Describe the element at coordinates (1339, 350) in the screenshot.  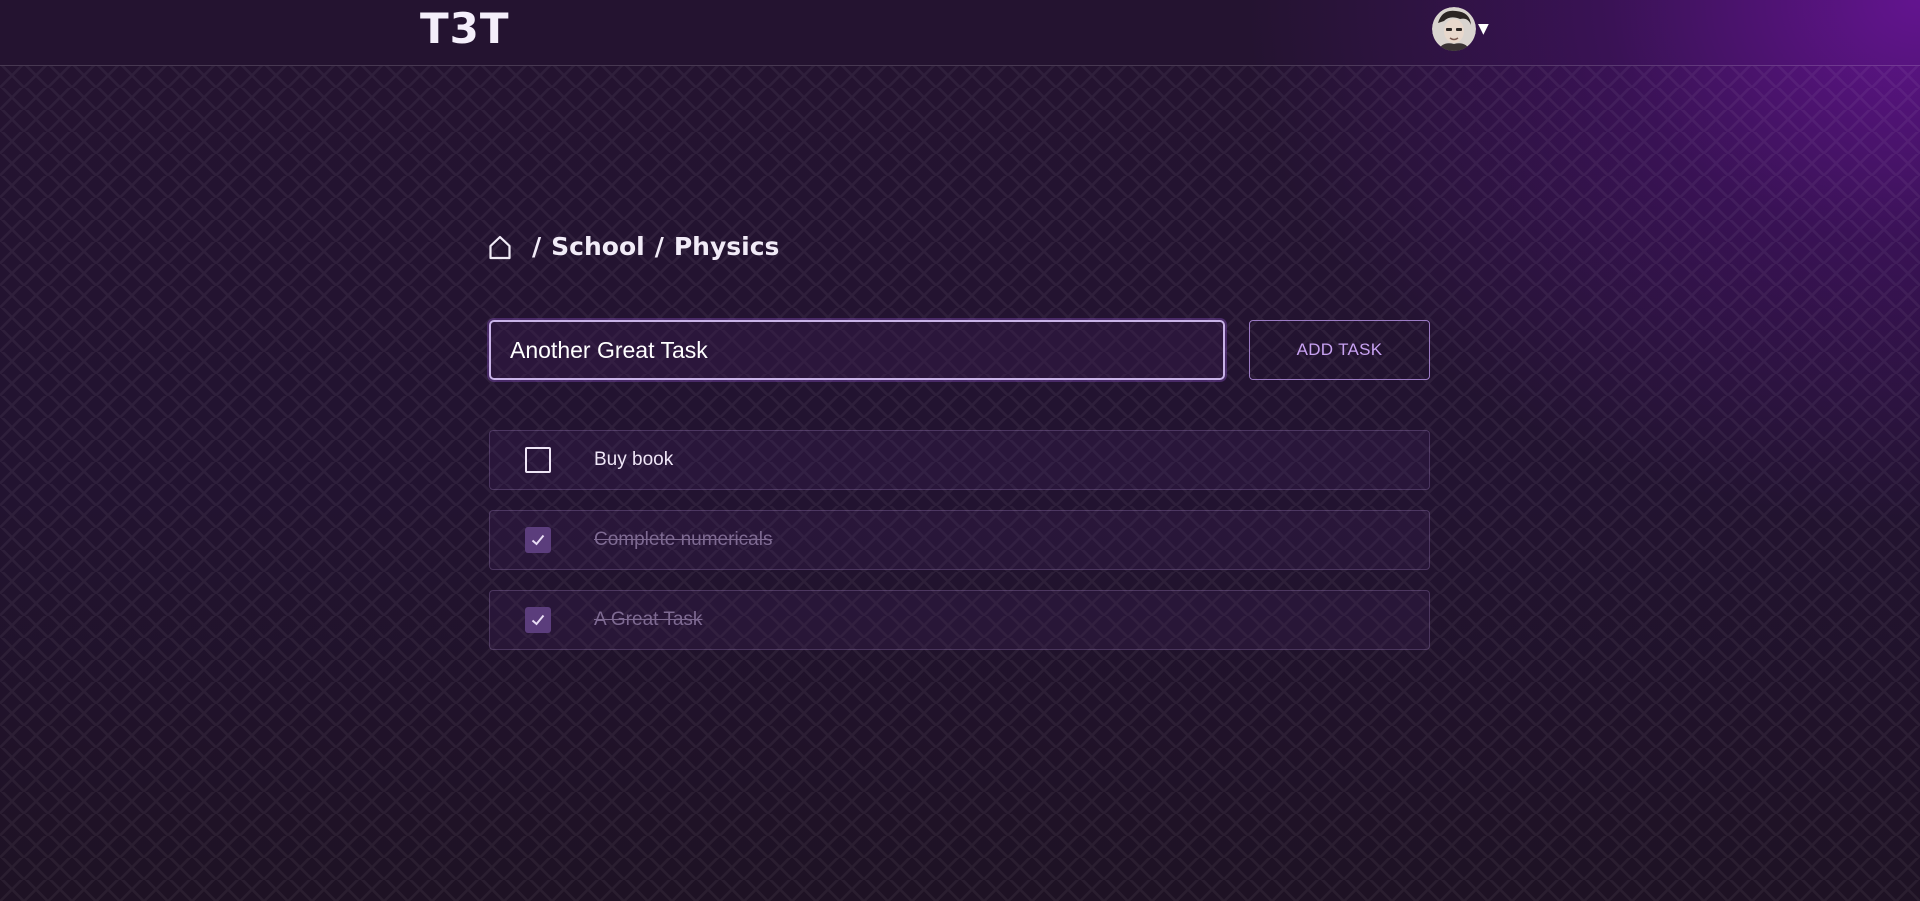
I see `add-task-button: ADD TASK` at that location.